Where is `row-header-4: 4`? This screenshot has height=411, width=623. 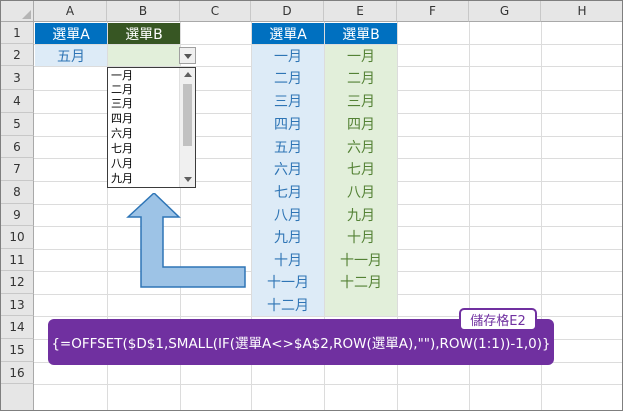
row-header-4: 4 is located at coordinates (17, 101).